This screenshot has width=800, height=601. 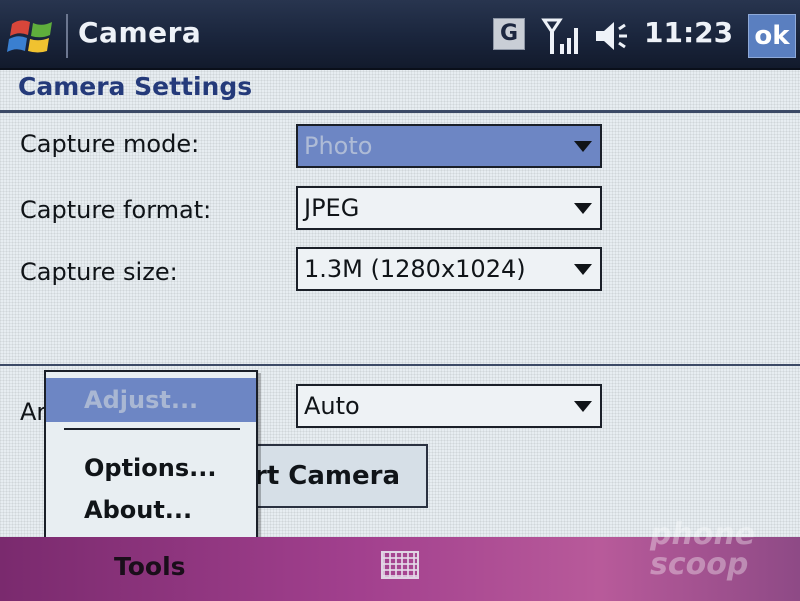 I want to click on menu-separator, so click(x=152, y=429).